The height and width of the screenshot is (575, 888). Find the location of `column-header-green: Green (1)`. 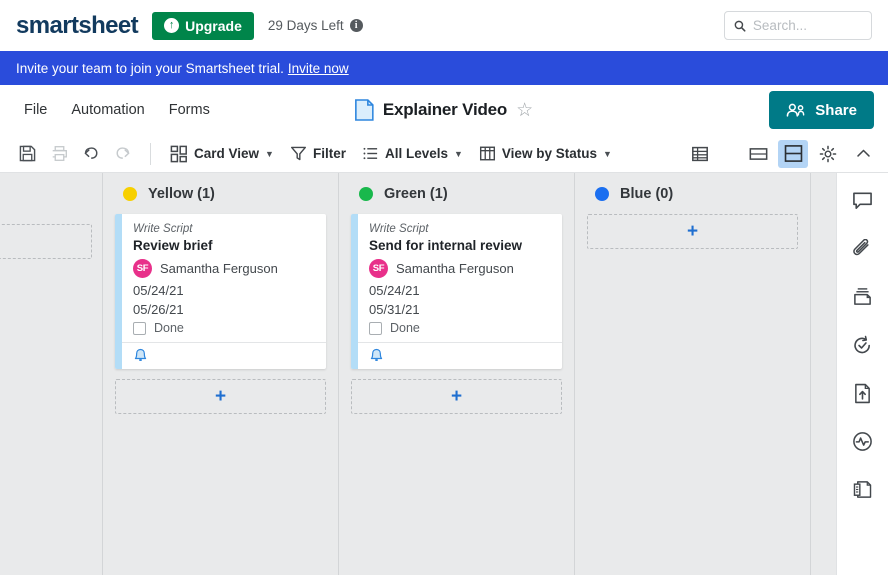

column-header-green: Green (1) is located at coordinates (456, 193).